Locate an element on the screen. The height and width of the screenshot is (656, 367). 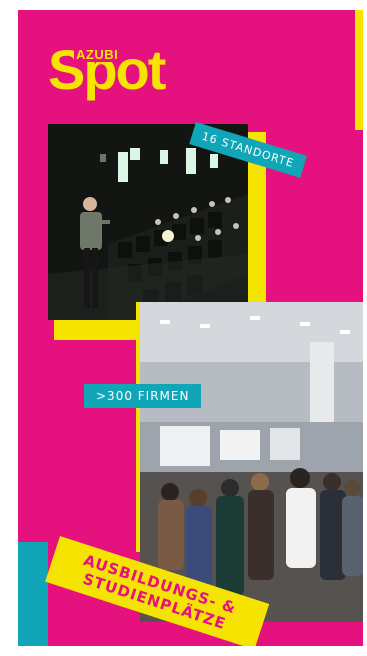
cyan-accent-block is located at coordinates (33, 594).